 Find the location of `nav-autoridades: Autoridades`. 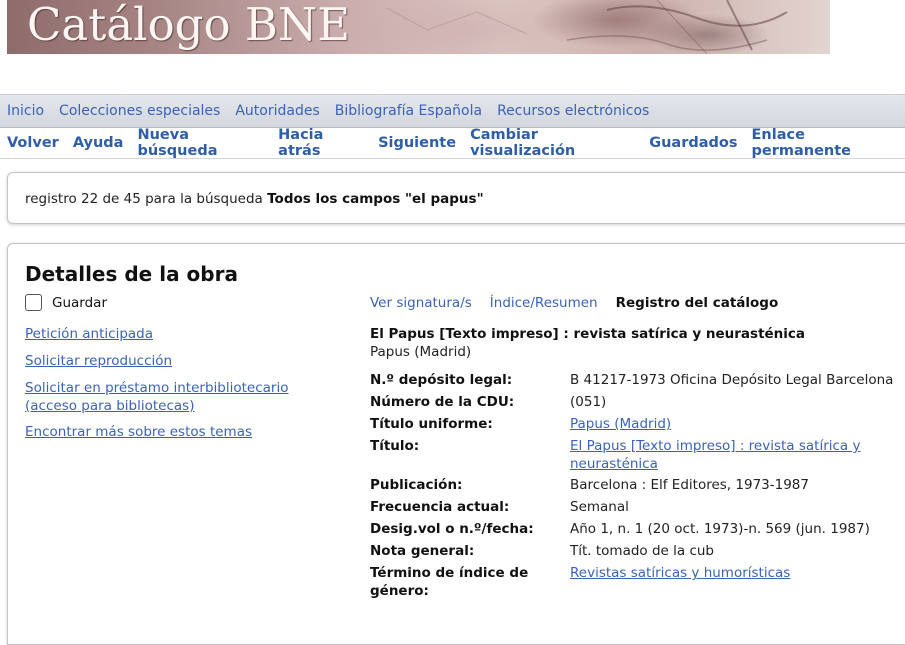

nav-autoridades: Autoridades is located at coordinates (277, 111).